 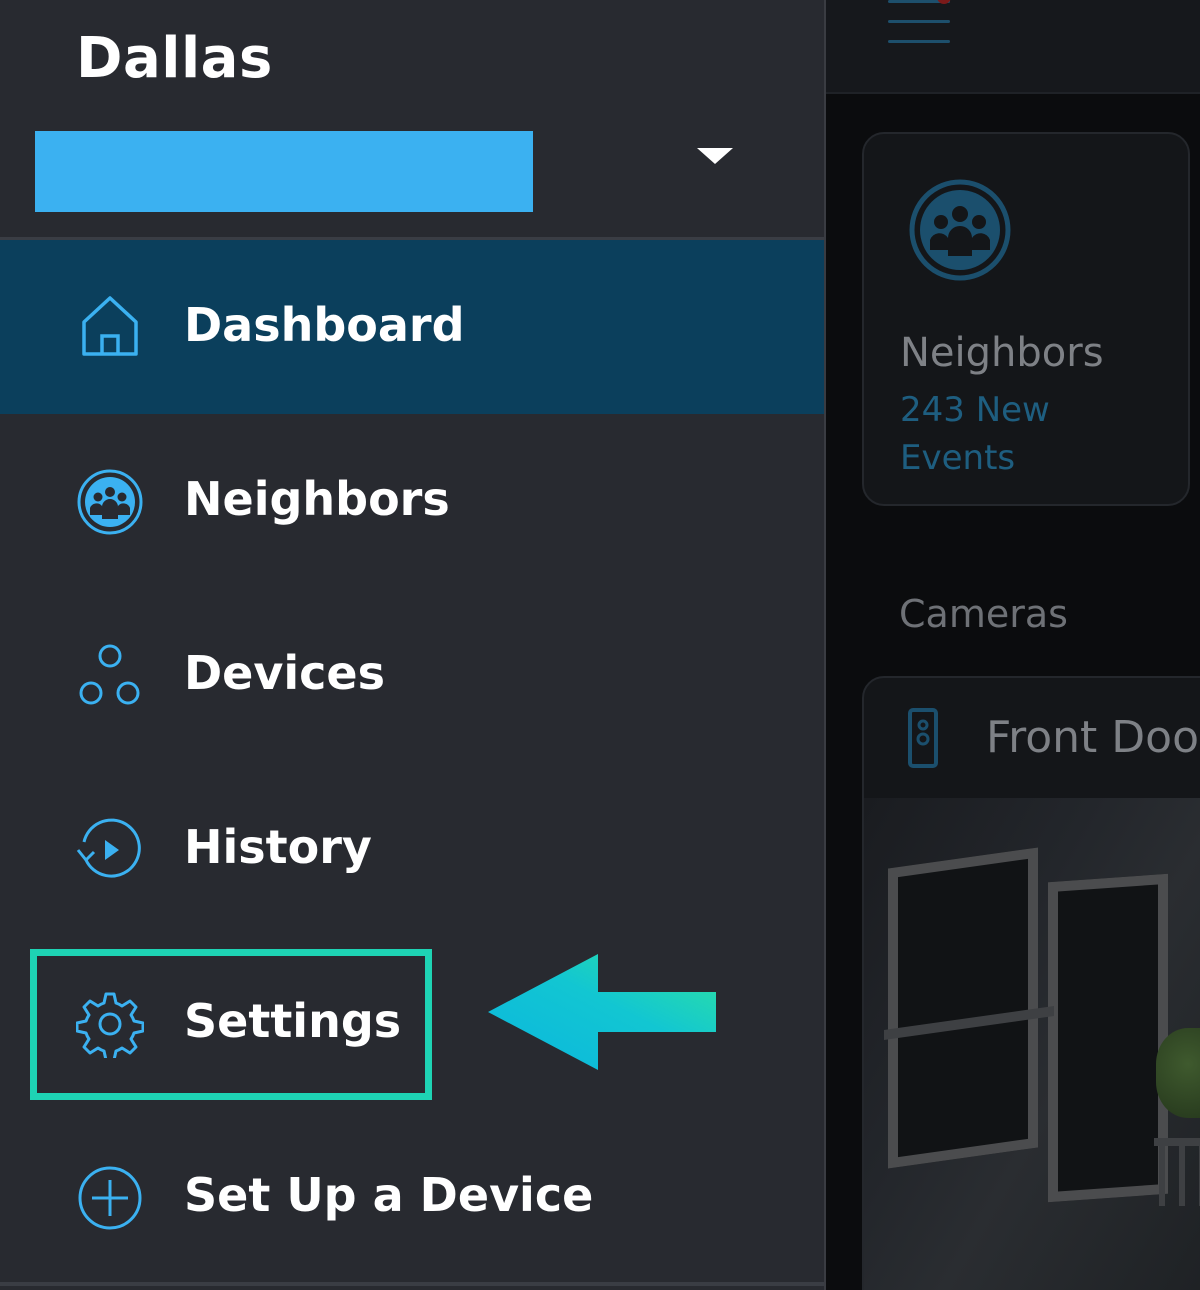 What do you see at coordinates (110, 1198) in the screenshot?
I see `plus-circle-icon` at bounding box center [110, 1198].